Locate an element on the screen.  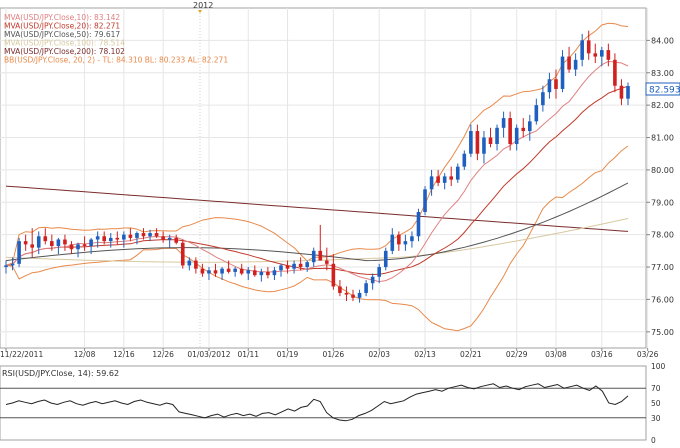
price-tick-label: 84.00 is located at coordinates (662, 40).